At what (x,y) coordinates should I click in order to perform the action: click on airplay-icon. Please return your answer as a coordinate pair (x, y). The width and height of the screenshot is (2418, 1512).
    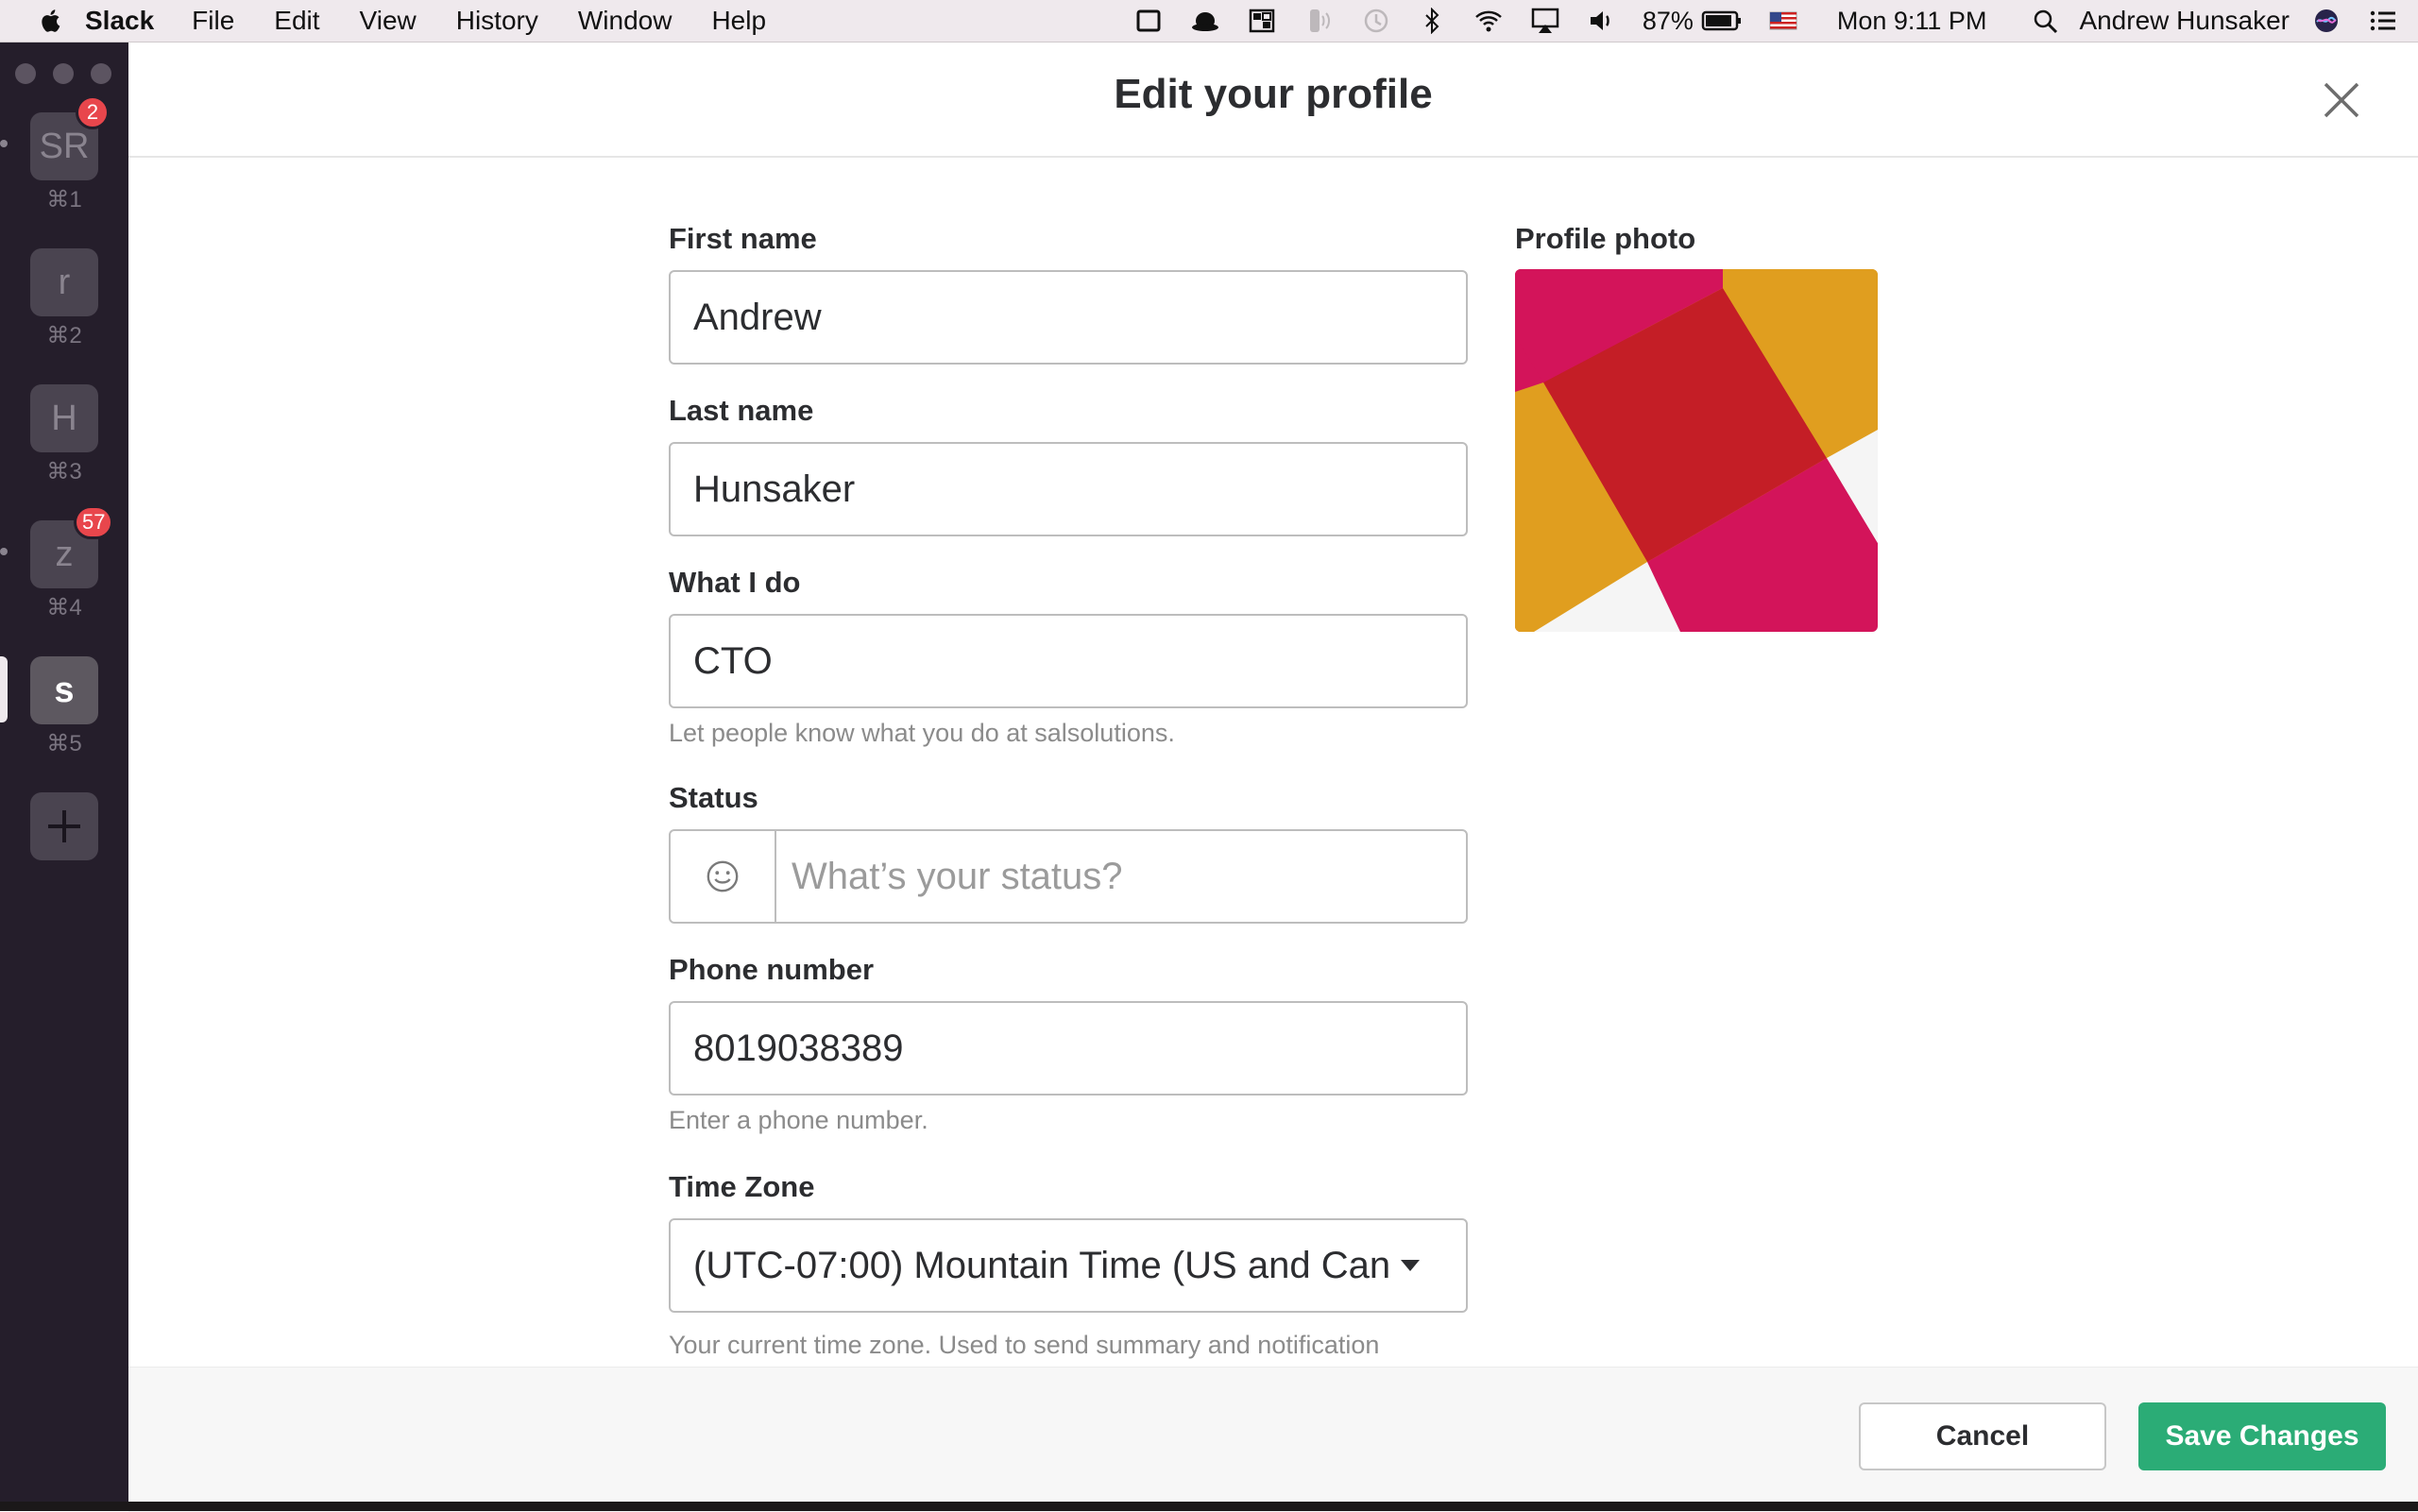
    Looking at the image, I should click on (1545, 21).